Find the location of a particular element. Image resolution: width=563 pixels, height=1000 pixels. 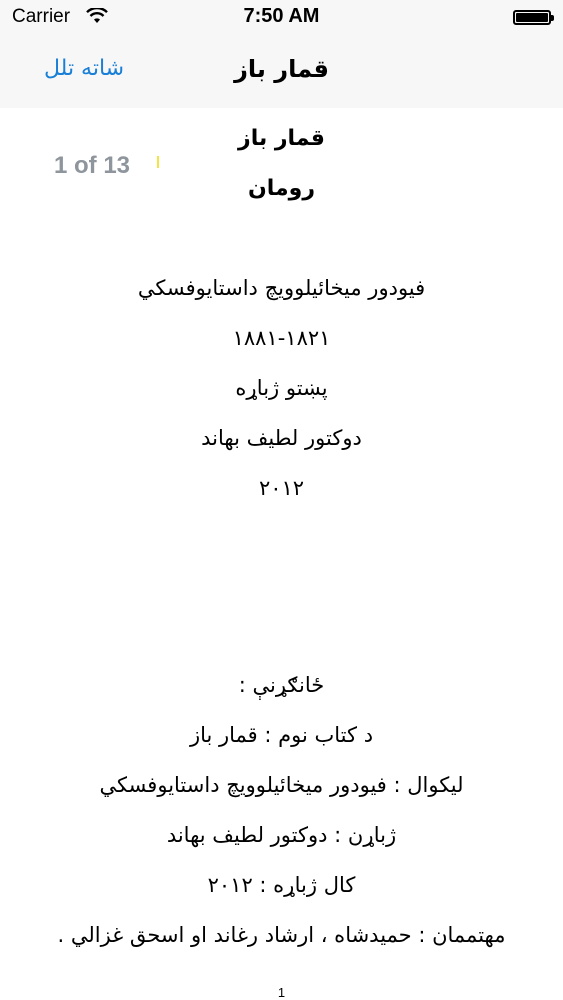

nav-title: قمار باز is located at coordinates (281, 69).